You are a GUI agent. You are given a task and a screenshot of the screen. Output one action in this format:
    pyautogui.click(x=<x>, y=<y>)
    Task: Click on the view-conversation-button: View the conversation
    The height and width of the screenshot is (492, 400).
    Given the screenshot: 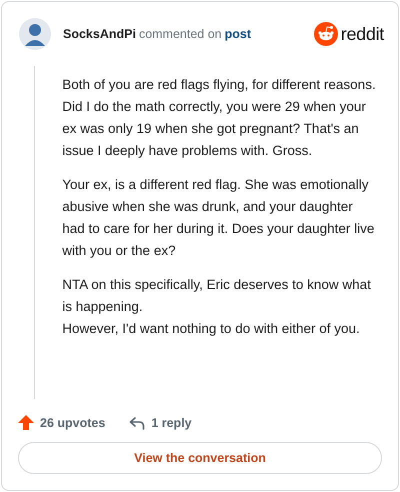 What is the action you would take?
    pyautogui.click(x=200, y=458)
    